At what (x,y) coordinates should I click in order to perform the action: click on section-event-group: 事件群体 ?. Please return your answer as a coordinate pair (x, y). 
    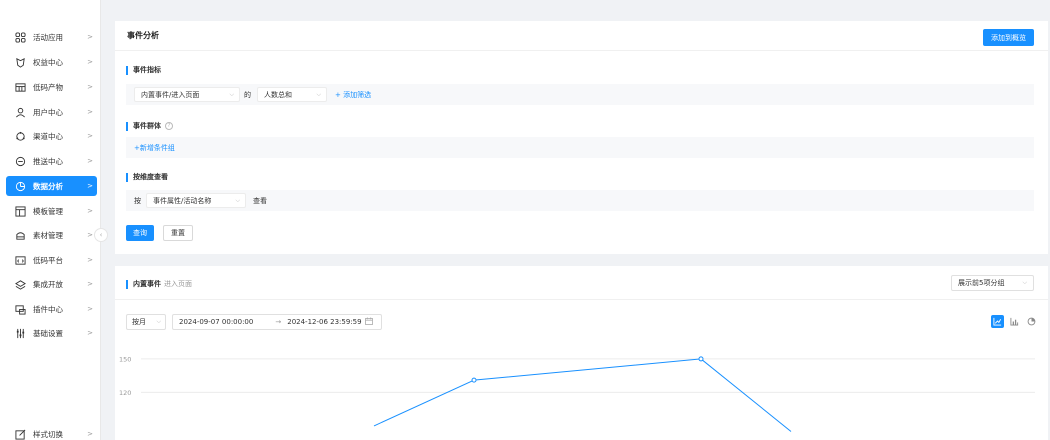
    Looking at the image, I should click on (149, 126).